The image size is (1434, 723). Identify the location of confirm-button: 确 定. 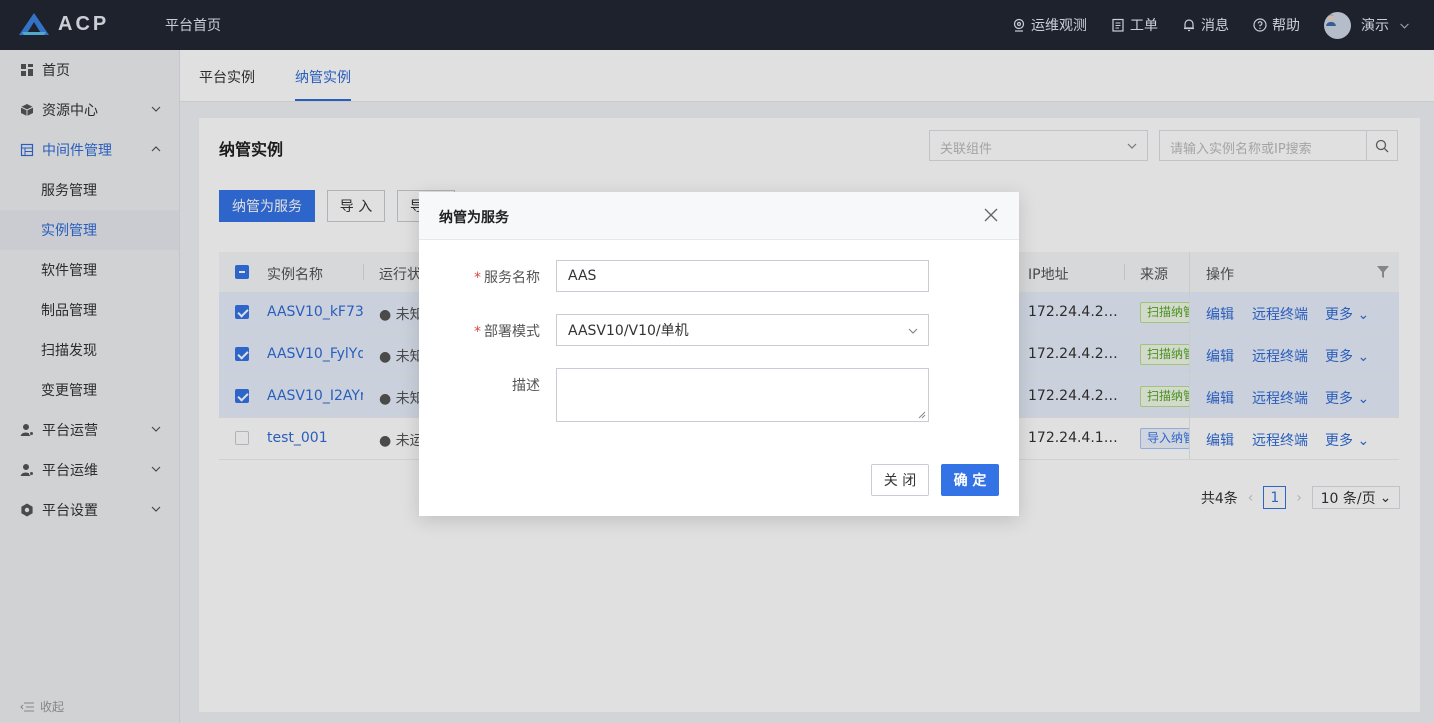
(970, 480).